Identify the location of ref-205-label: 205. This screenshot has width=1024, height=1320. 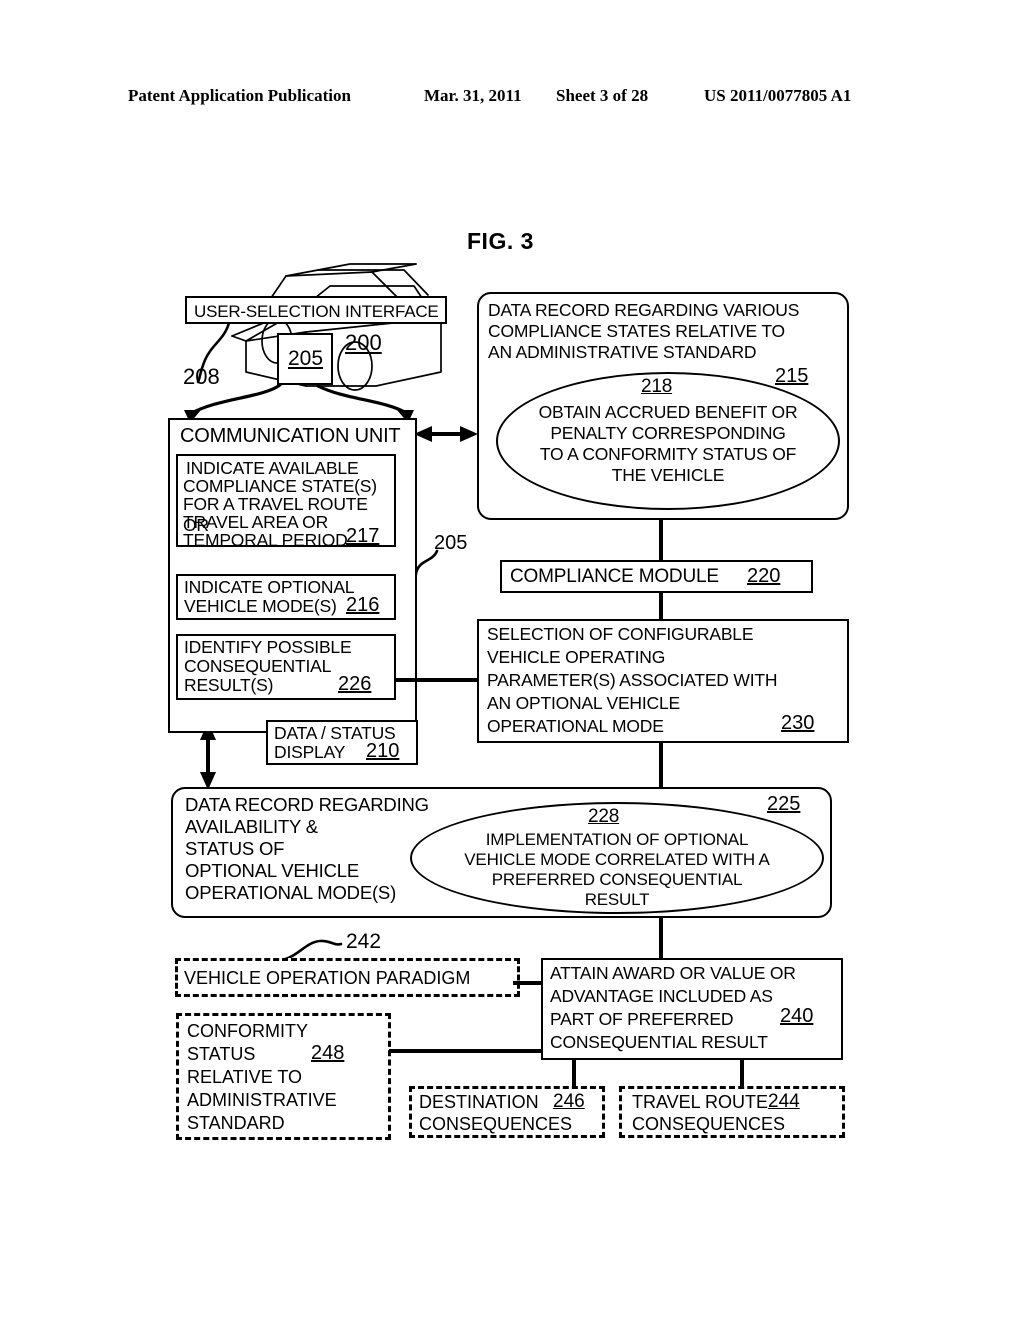
(306, 358).